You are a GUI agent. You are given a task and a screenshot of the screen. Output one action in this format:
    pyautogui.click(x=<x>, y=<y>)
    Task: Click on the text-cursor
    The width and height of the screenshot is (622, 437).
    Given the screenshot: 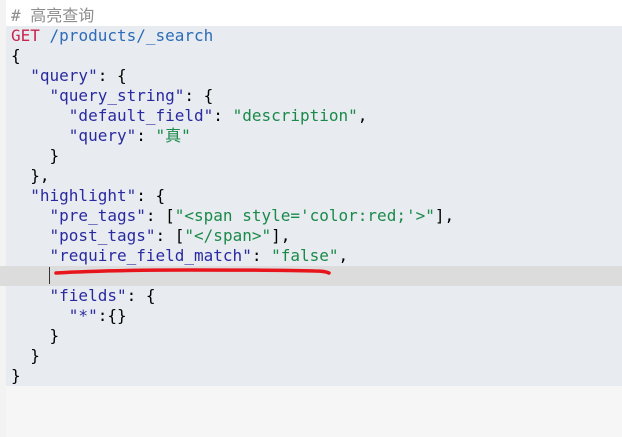 What is the action you would take?
    pyautogui.click(x=49, y=275)
    